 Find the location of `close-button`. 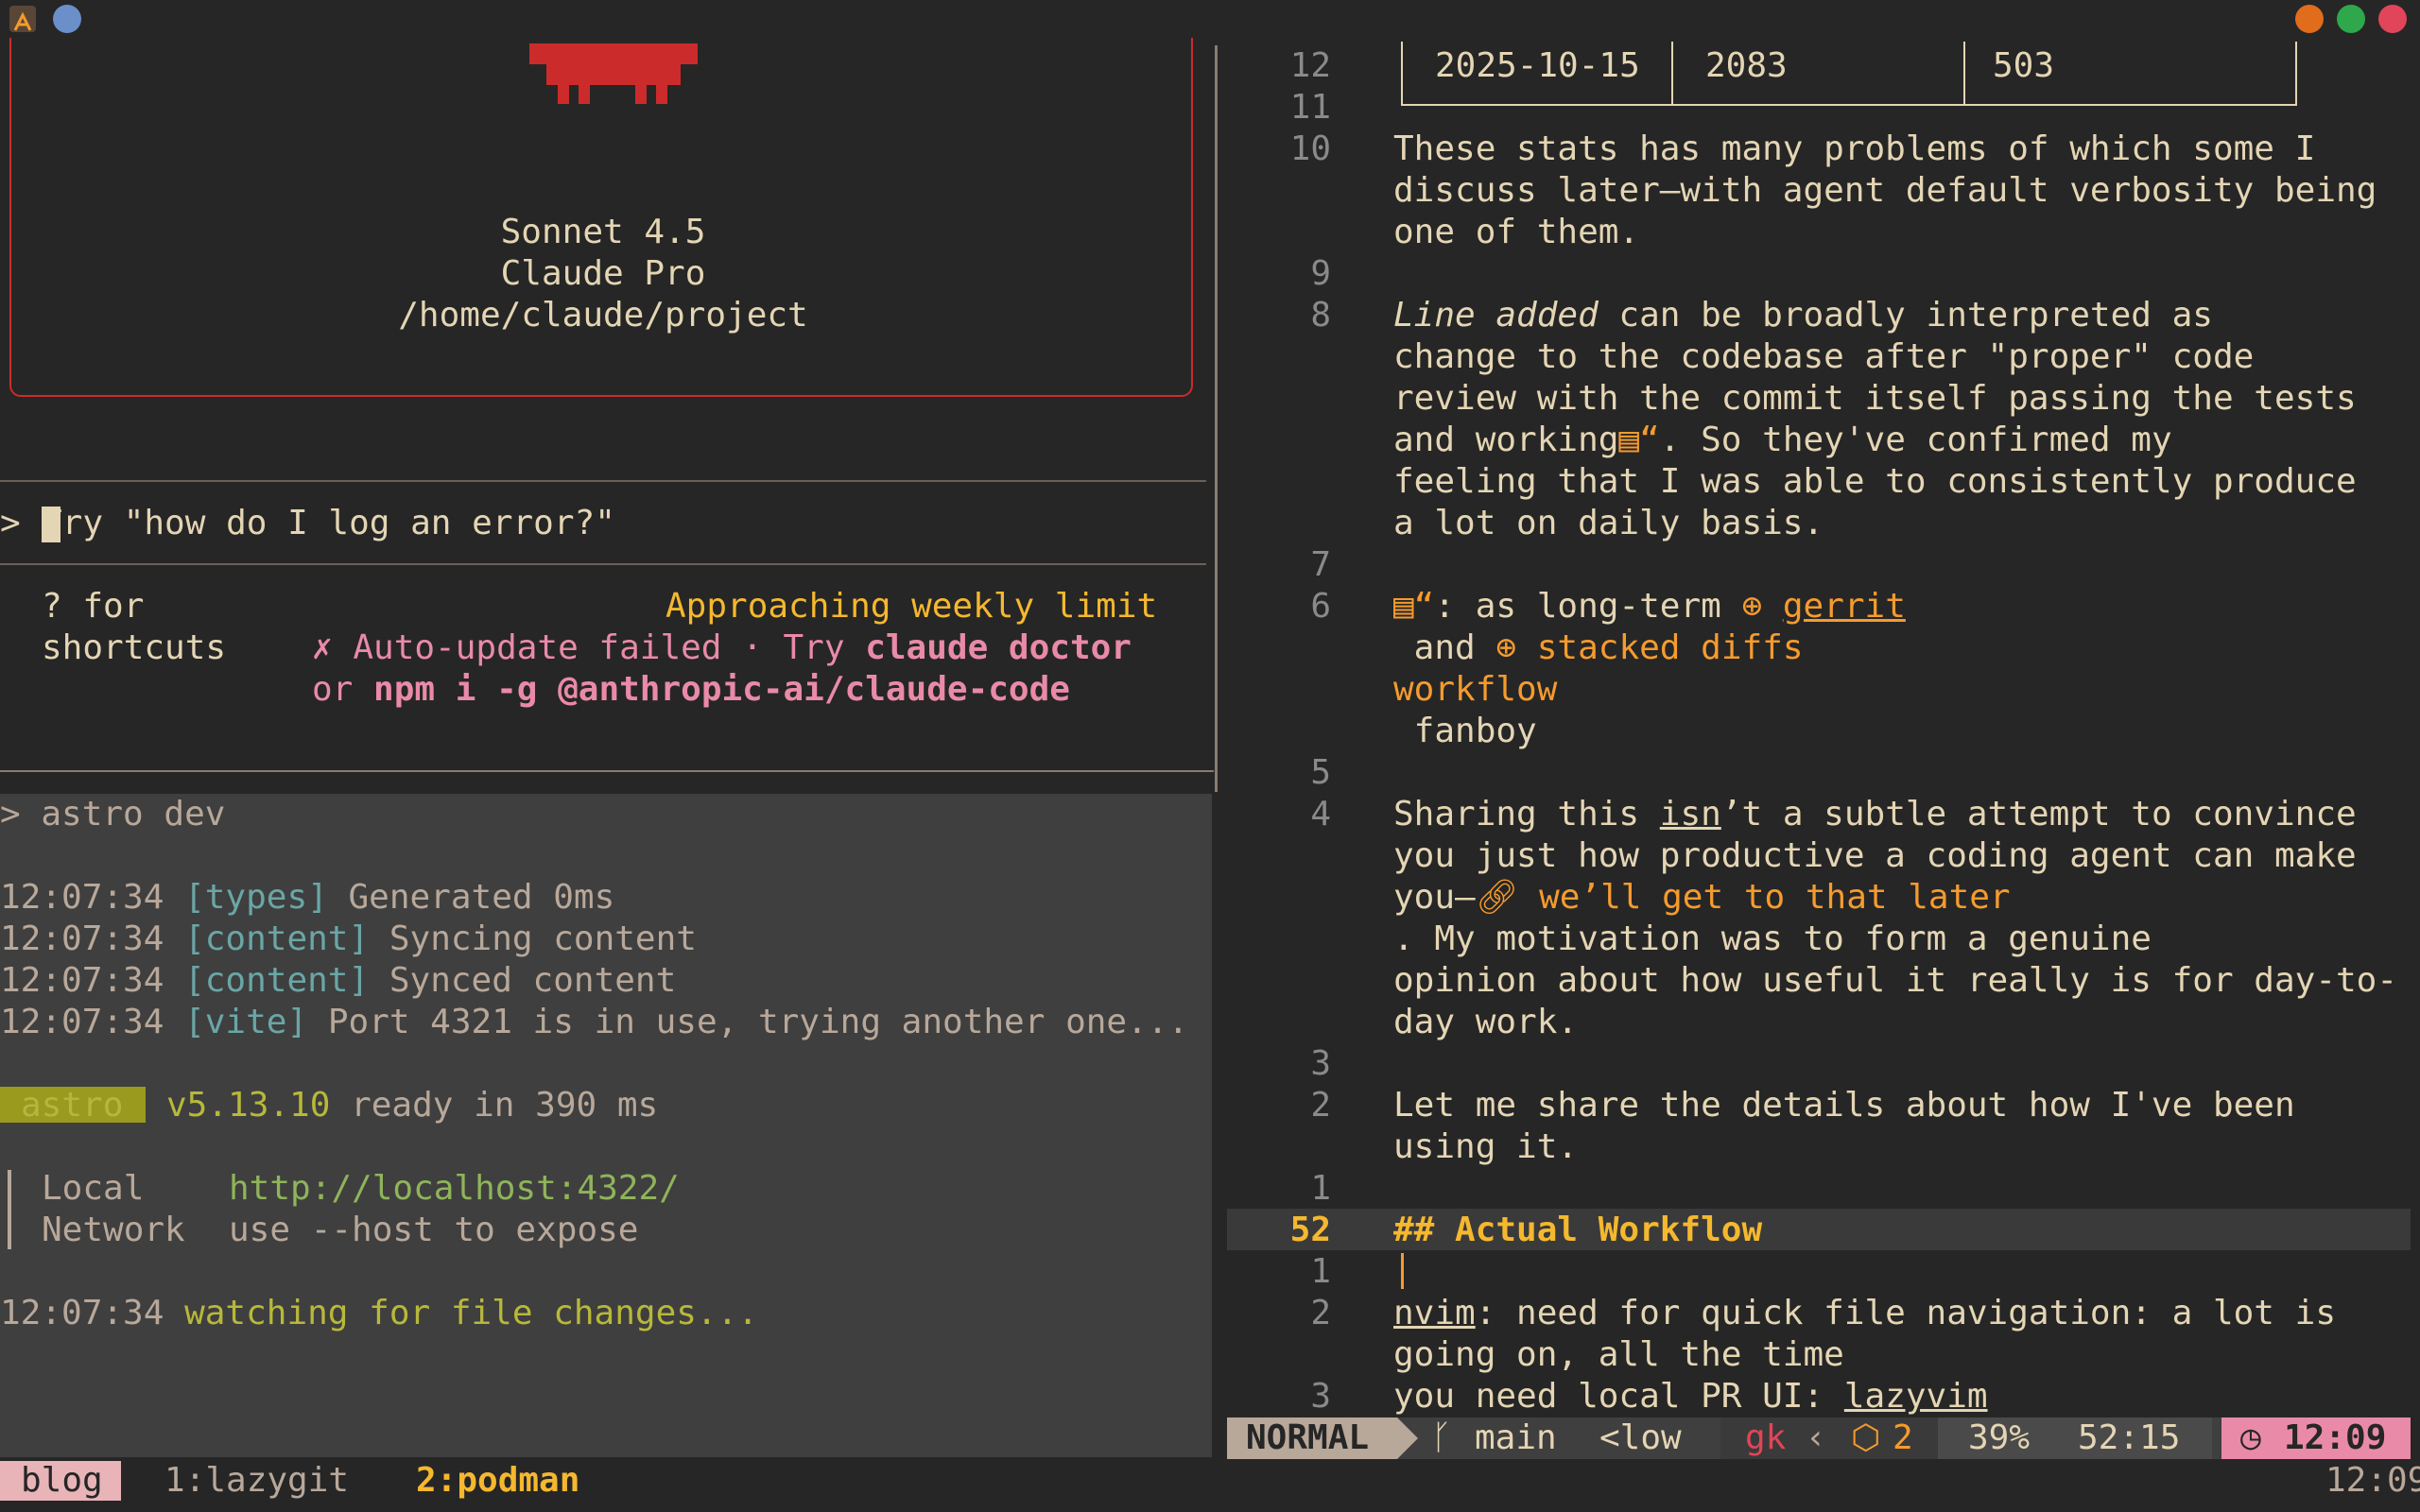

close-button is located at coordinates (2392, 19).